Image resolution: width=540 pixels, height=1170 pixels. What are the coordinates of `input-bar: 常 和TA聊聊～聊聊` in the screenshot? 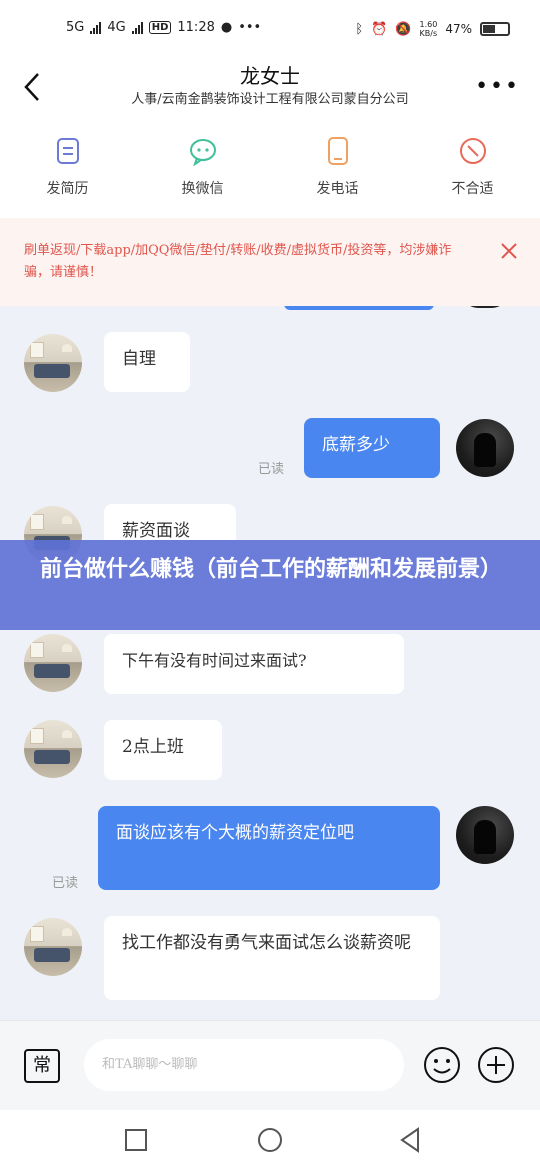 It's located at (270, 1065).